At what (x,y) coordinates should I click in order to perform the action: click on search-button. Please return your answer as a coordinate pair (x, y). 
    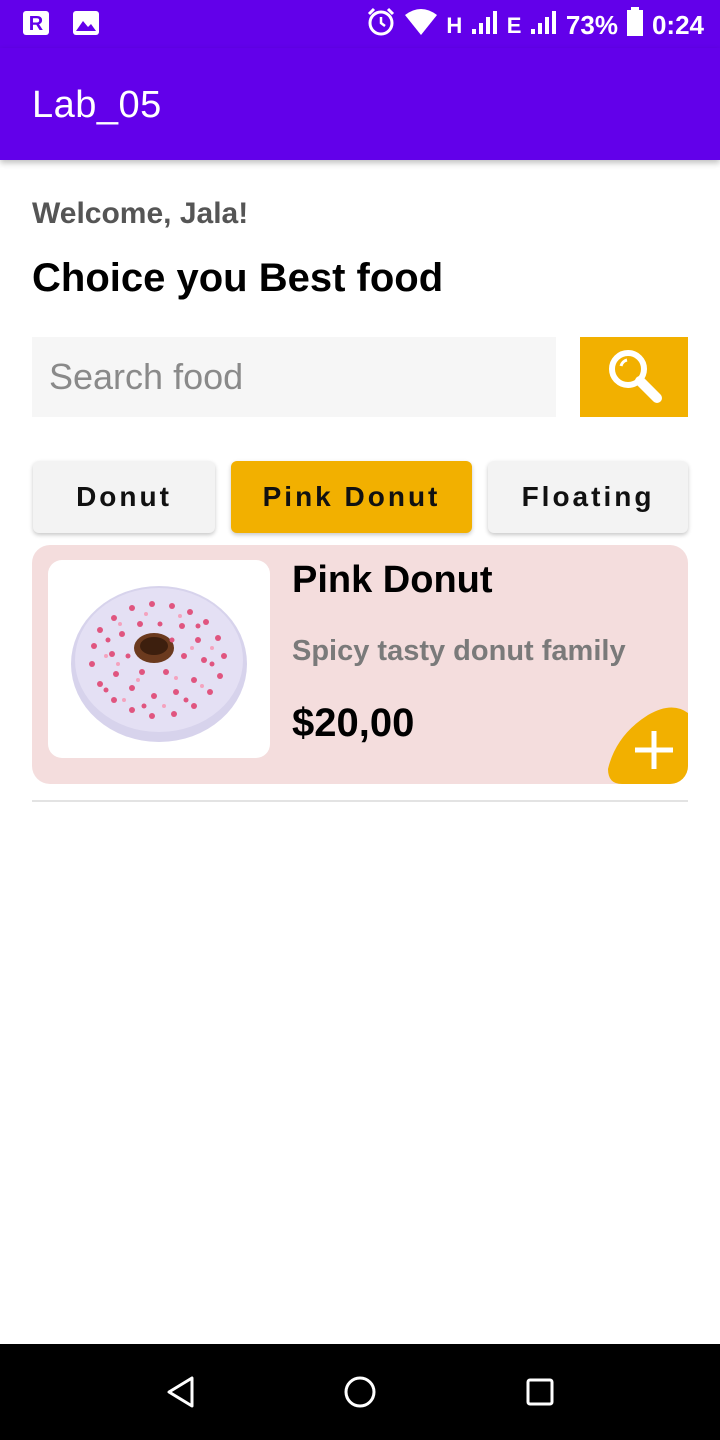
    Looking at the image, I should click on (634, 377).